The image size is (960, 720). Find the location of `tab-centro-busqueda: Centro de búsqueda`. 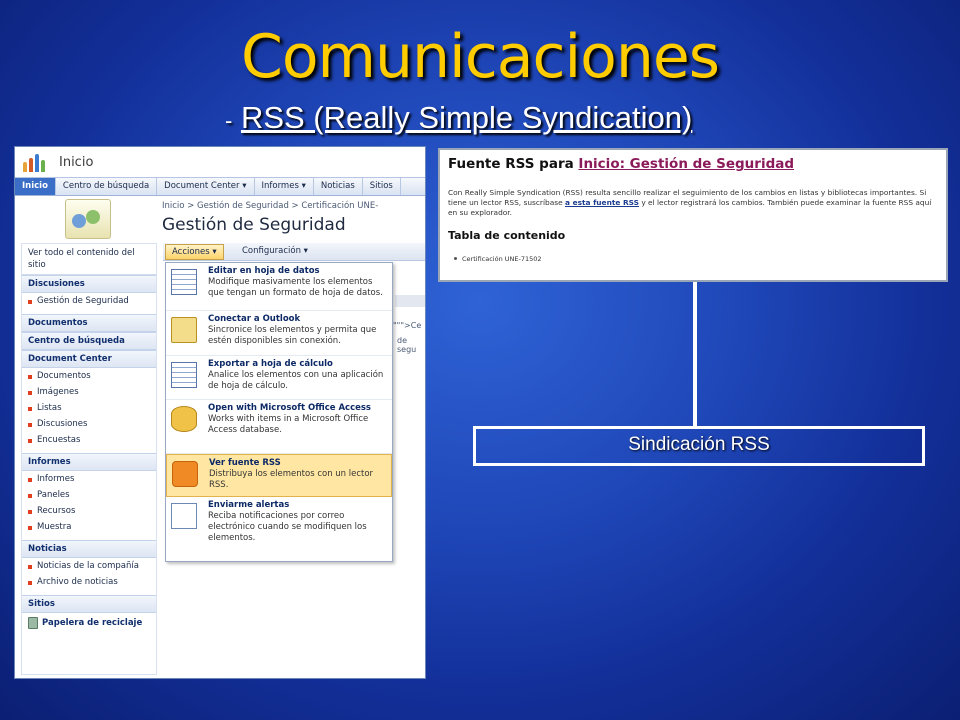

tab-centro-busqueda: Centro de búsqueda is located at coordinates (107, 186).